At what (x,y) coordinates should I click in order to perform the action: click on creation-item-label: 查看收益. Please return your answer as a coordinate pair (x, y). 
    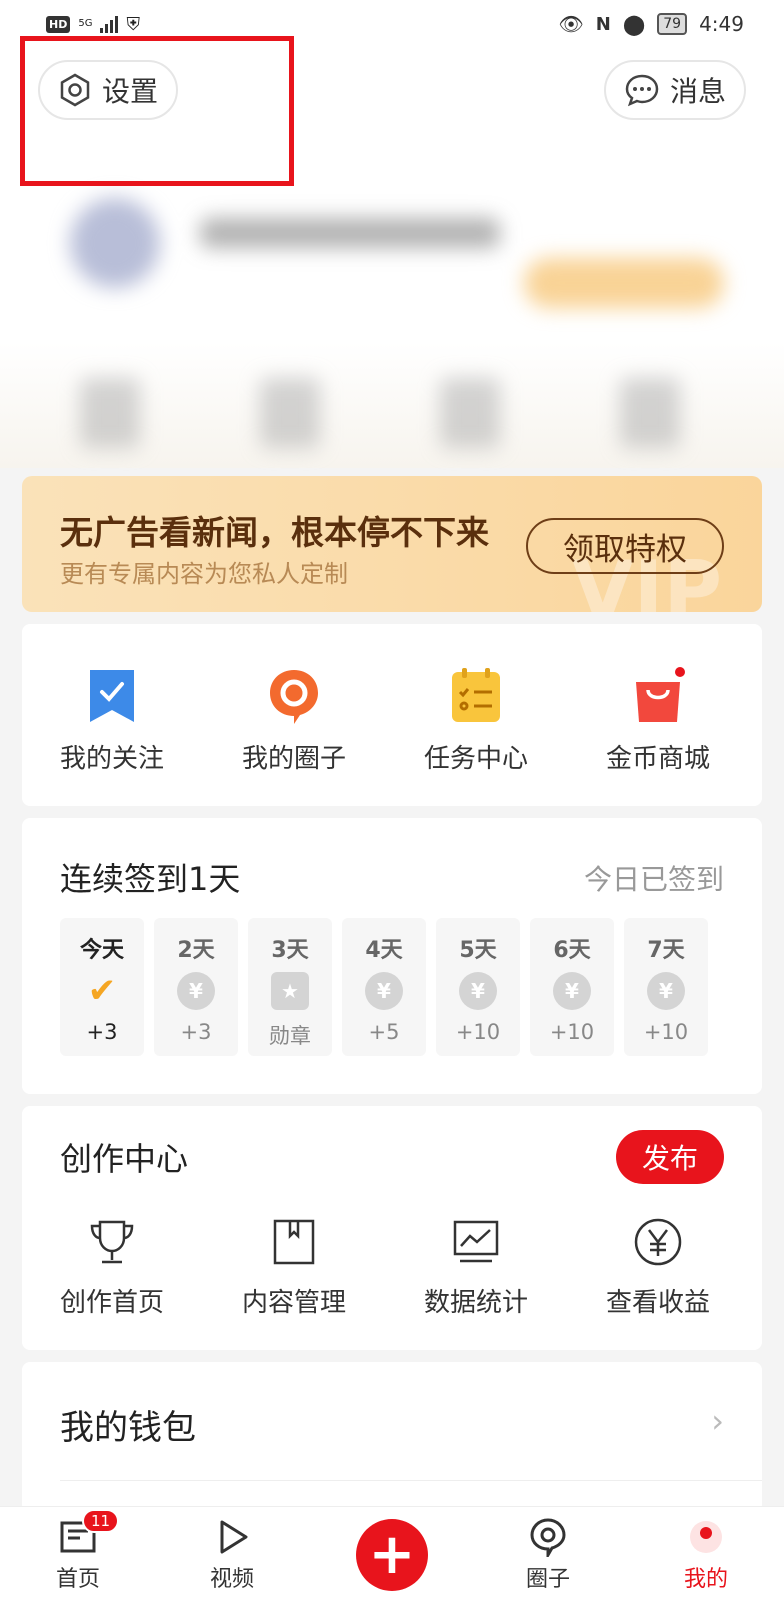
    Looking at the image, I should click on (657, 1303).